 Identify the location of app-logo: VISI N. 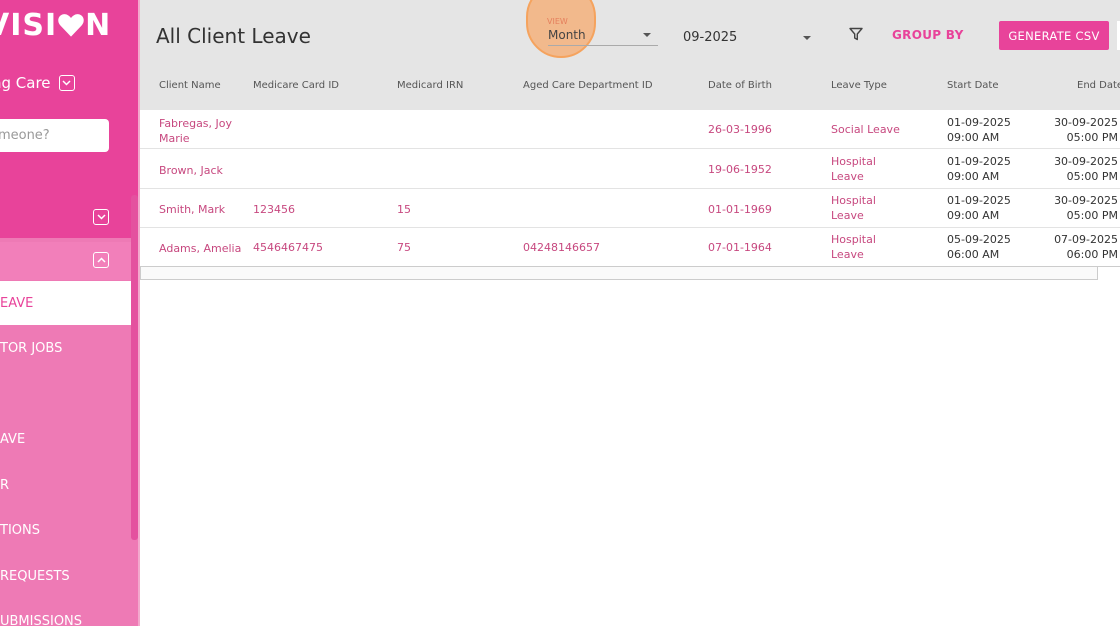
(55, 25).